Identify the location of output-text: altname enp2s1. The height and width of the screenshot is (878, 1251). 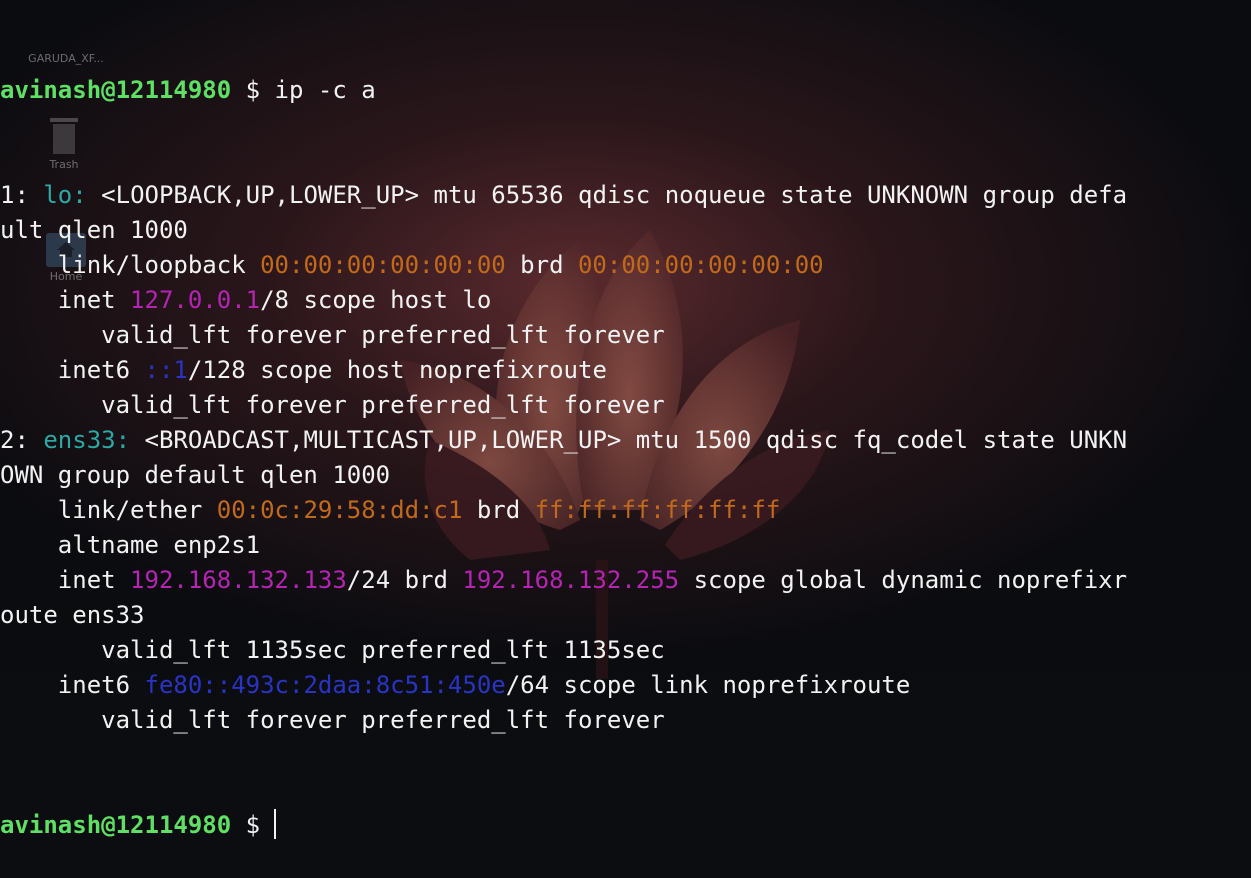
(130, 545).